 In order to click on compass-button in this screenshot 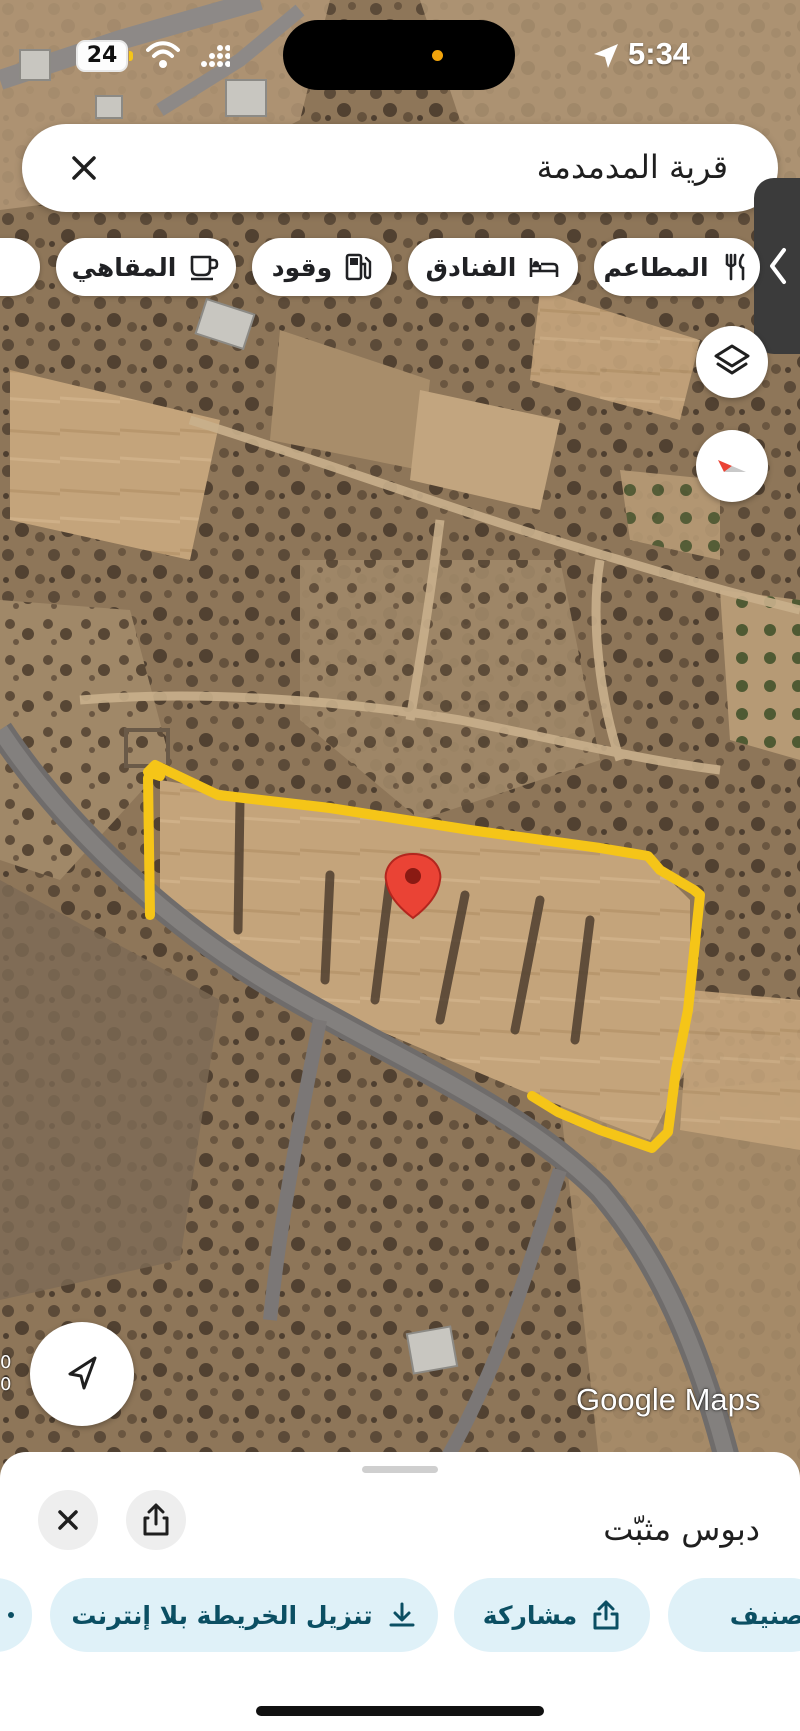, I will do `click(732, 466)`.